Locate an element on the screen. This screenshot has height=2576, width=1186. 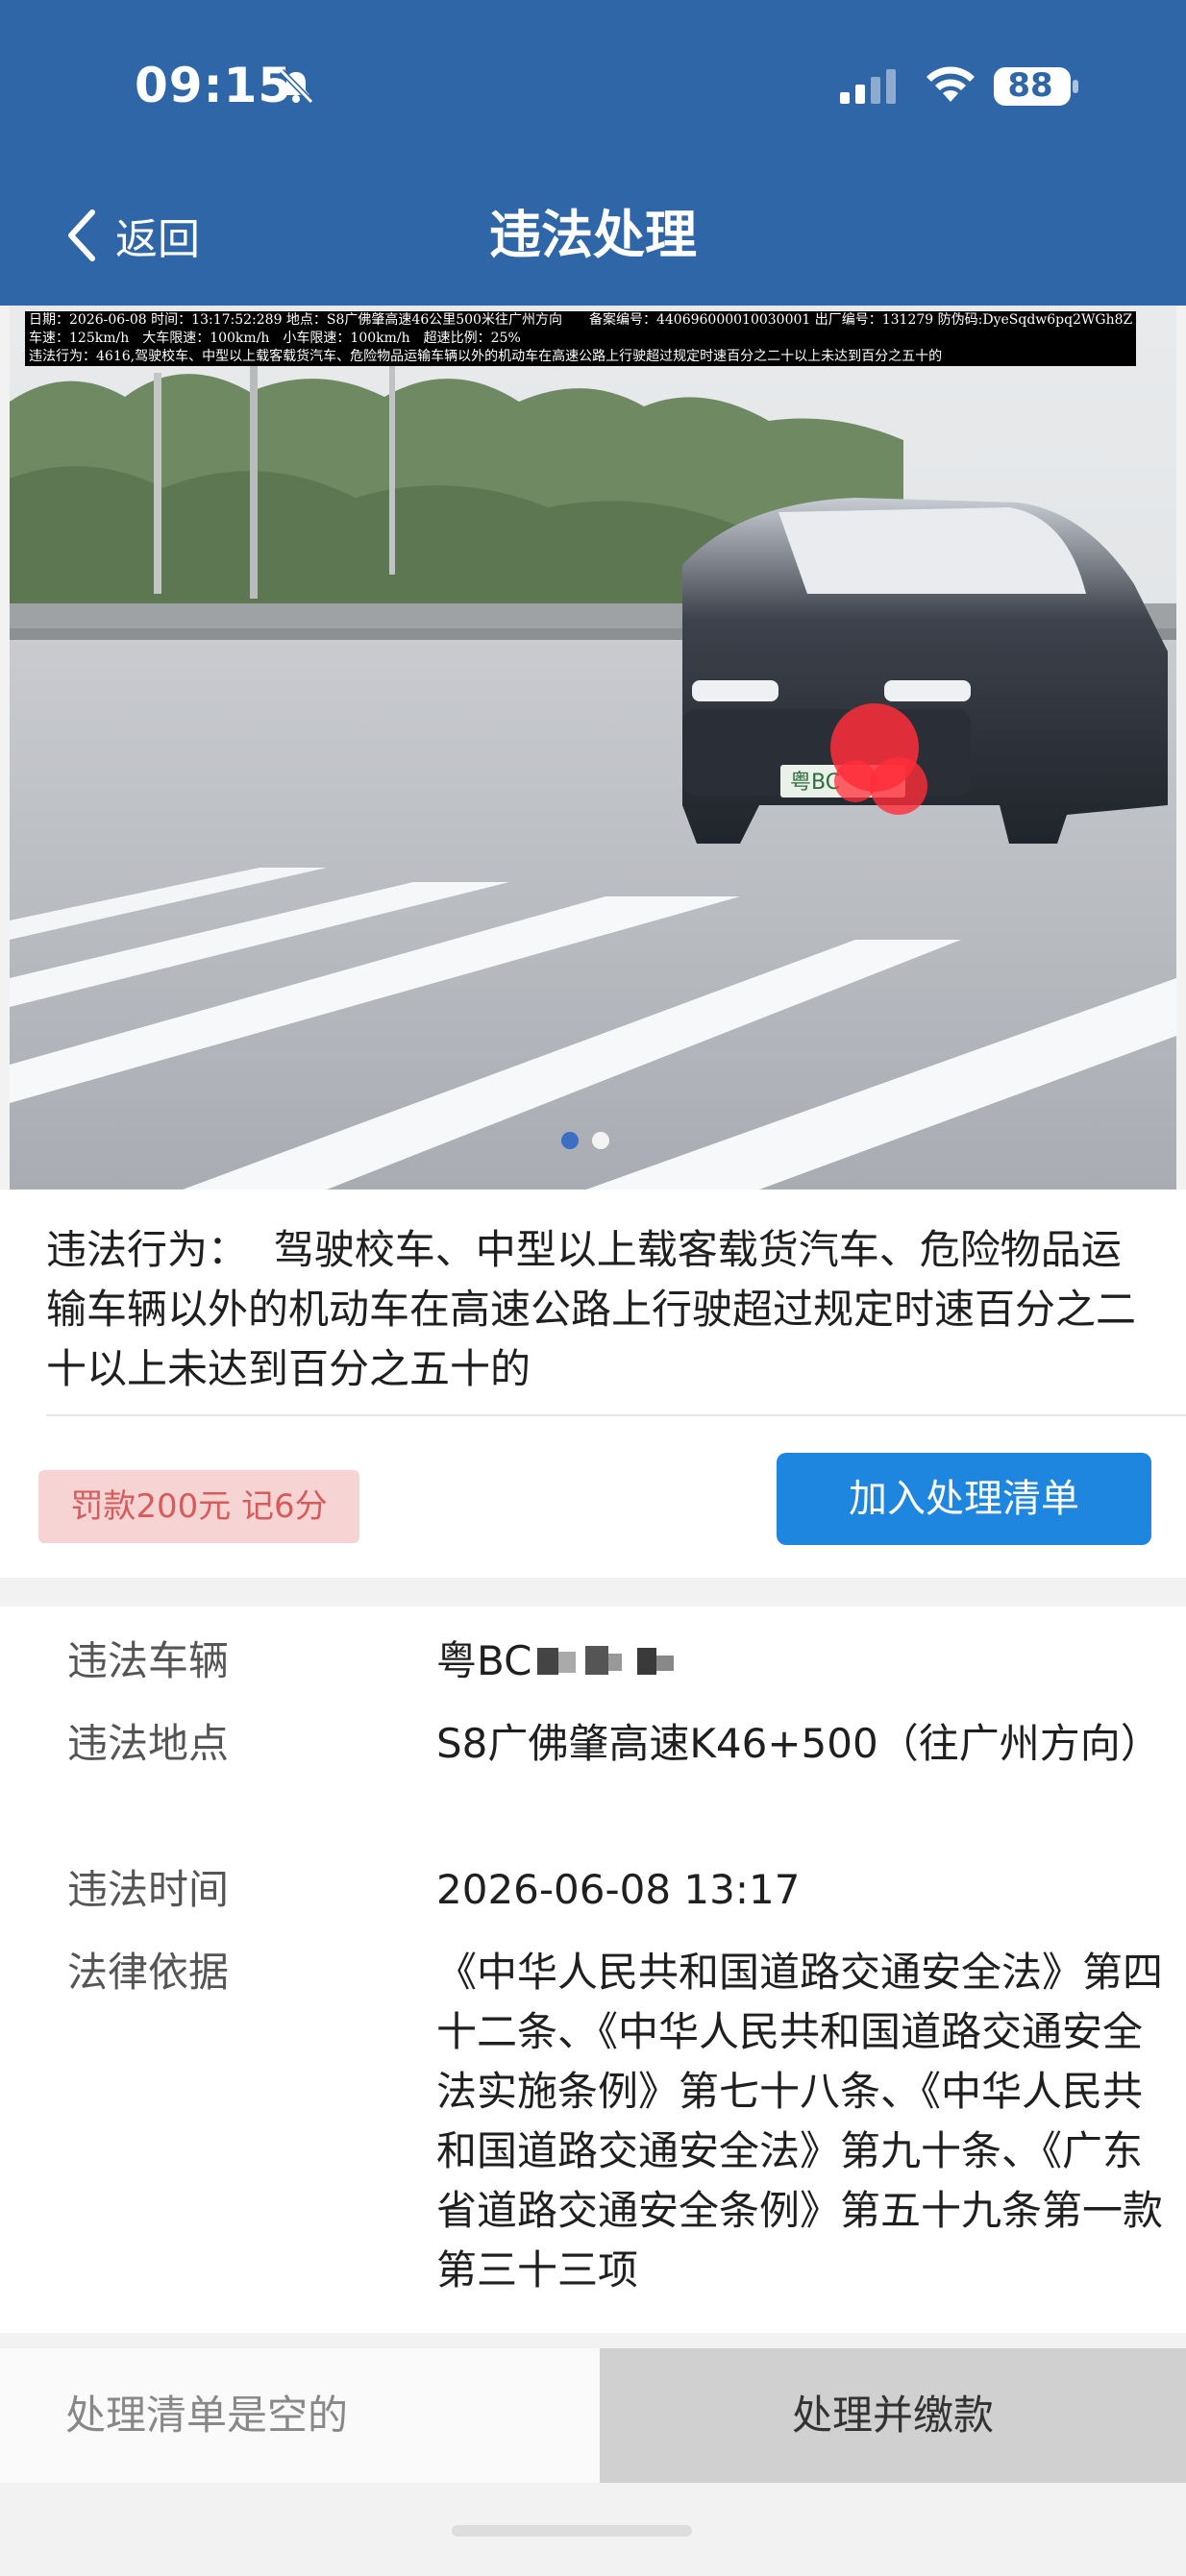
divider is located at coordinates (616, 1415).